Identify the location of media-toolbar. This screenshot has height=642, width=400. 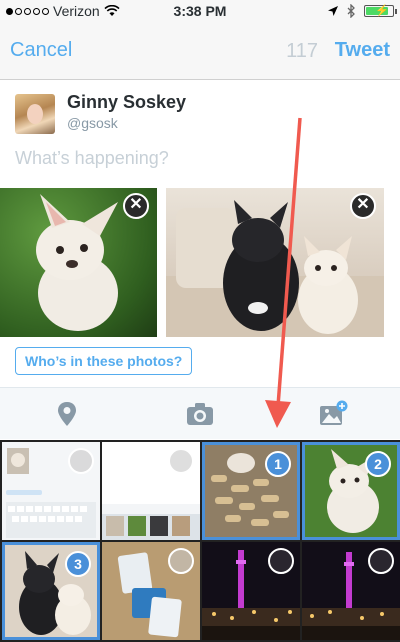
(200, 413).